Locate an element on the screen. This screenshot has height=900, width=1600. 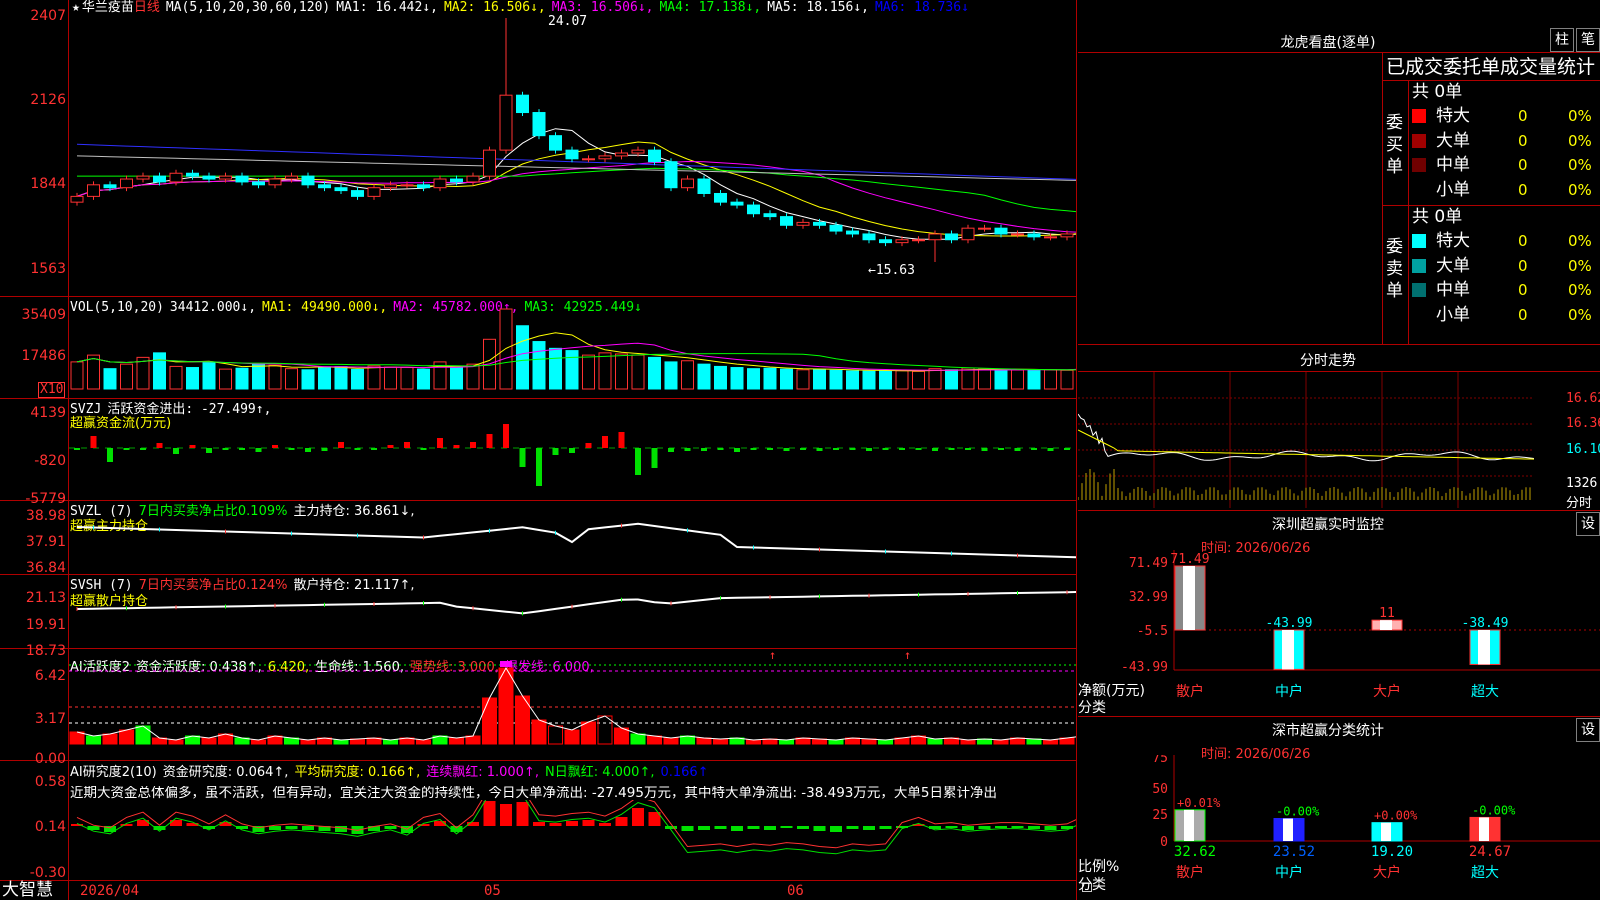
price-axis-label: 2126 is located at coordinates (48, 100).